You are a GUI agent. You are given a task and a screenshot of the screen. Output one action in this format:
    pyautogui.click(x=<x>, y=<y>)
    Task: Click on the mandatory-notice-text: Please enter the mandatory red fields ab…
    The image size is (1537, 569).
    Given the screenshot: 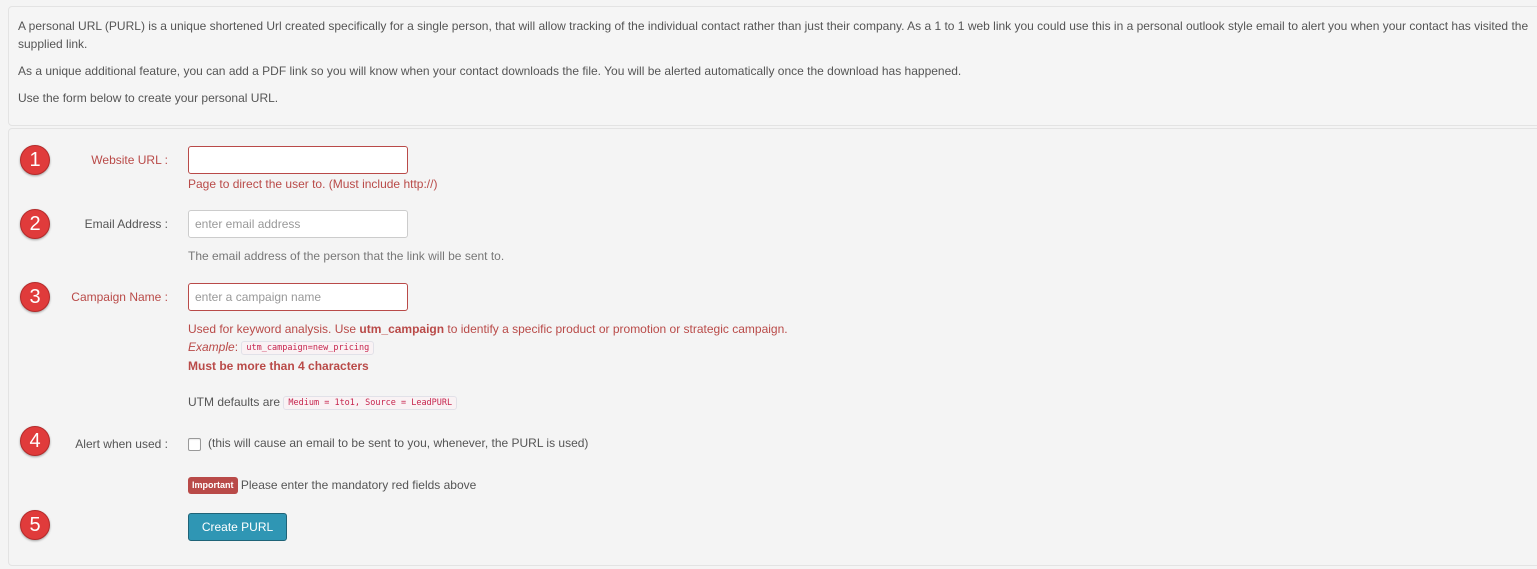 What is the action you would take?
    pyautogui.click(x=358, y=485)
    